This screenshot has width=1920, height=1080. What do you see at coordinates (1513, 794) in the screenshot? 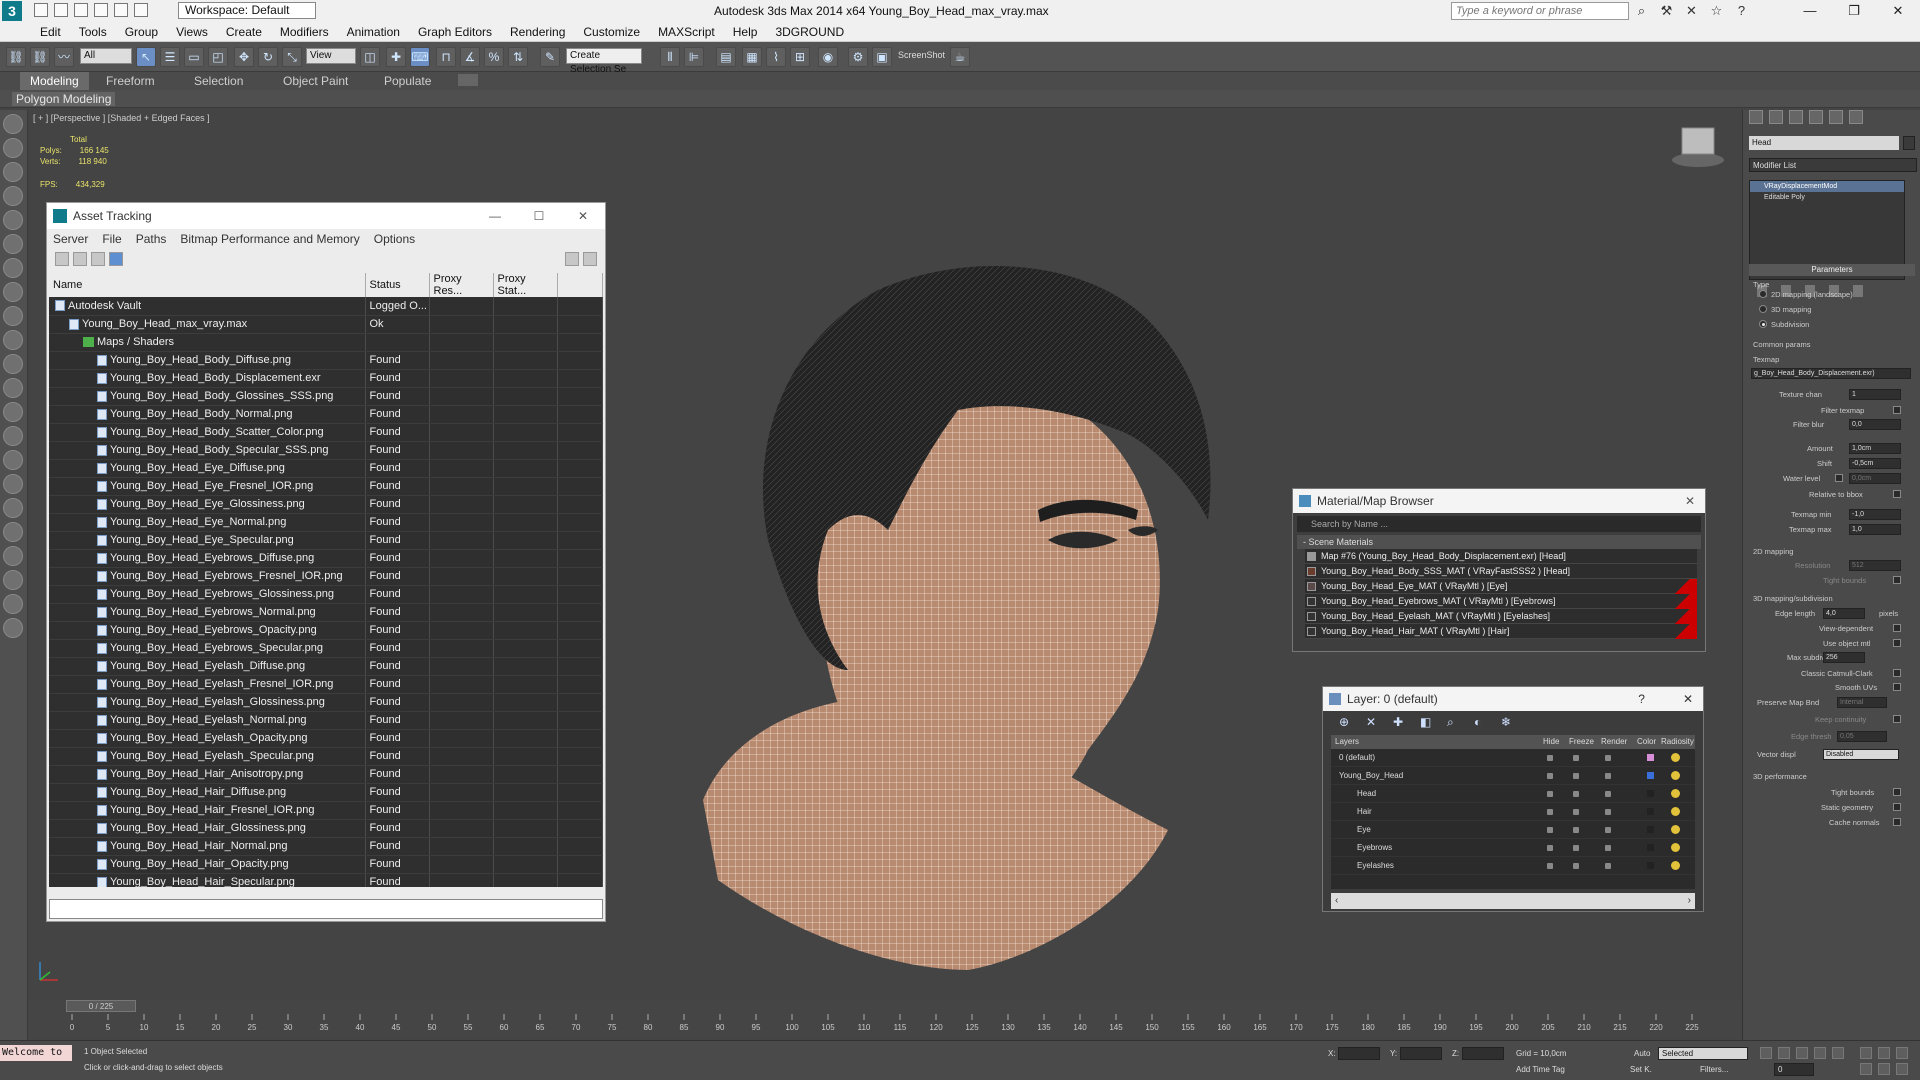
I see `layer-row: Head` at bounding box center [1513, 794].